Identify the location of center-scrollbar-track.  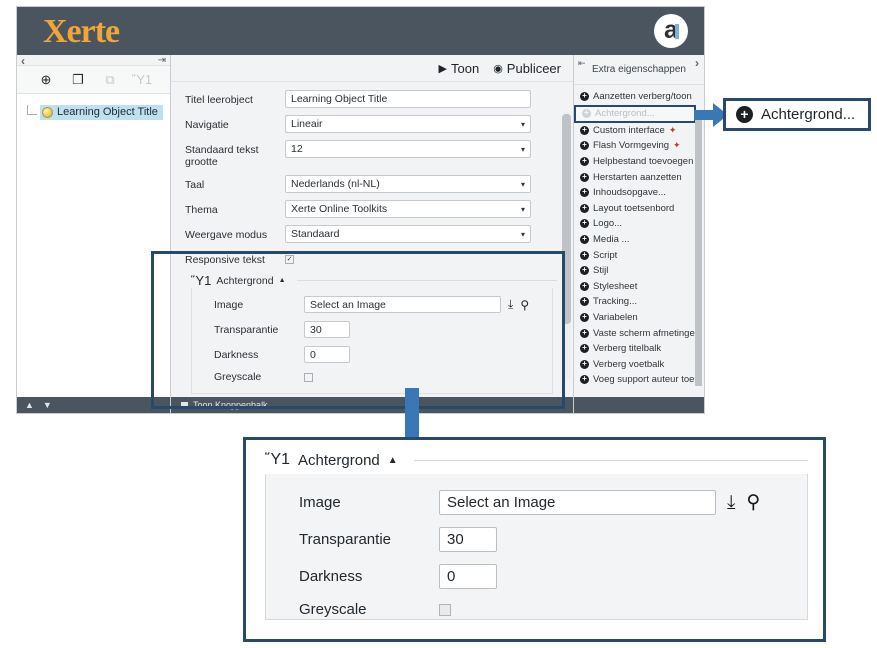
(566, 245).